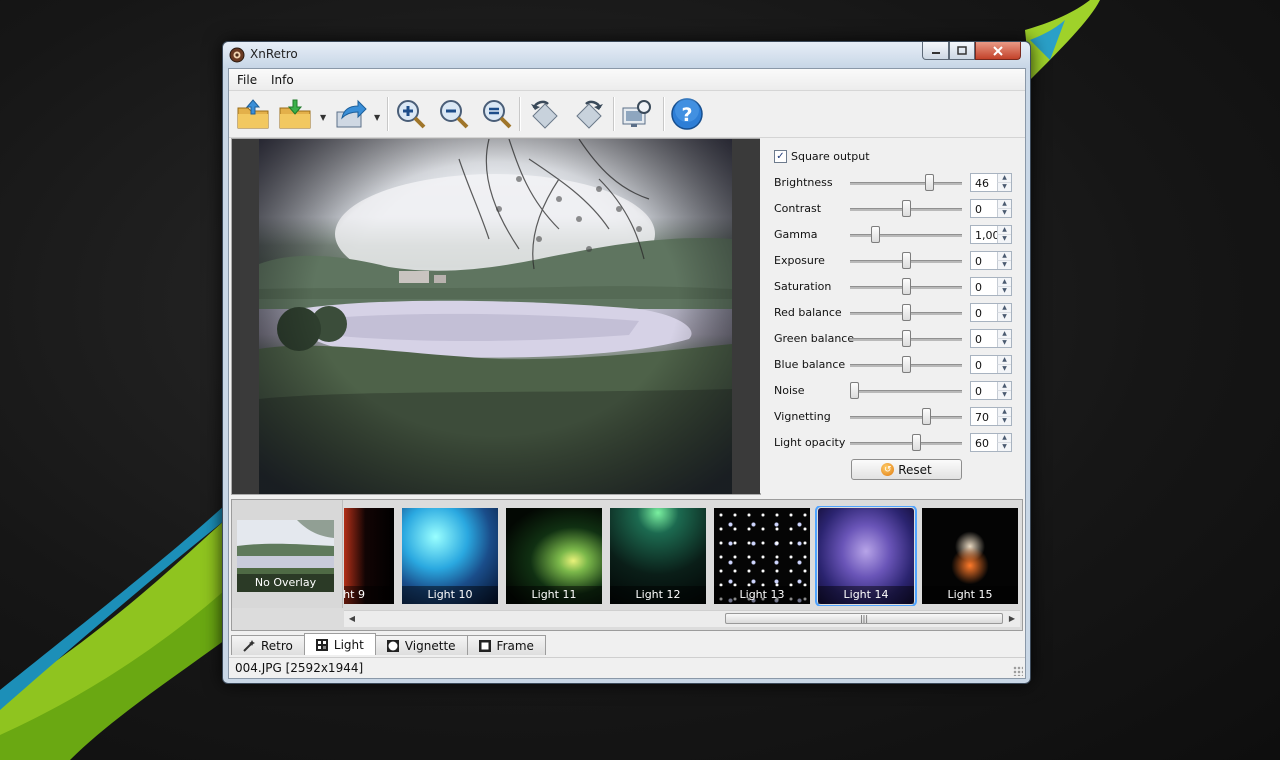 This screenshot has width=1280, height=760. What do you see at coordinates (1004, 238) in the screenshot?
I see `gamma-spin-down-arrow: ▼` at bounding box center [1004, 238].